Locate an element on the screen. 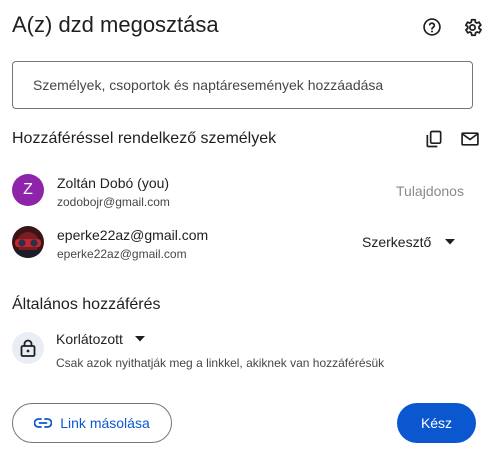 Image resolution: width=493 pixels, height=455 pixels. mail-icon is located at coordinates (470, 139).